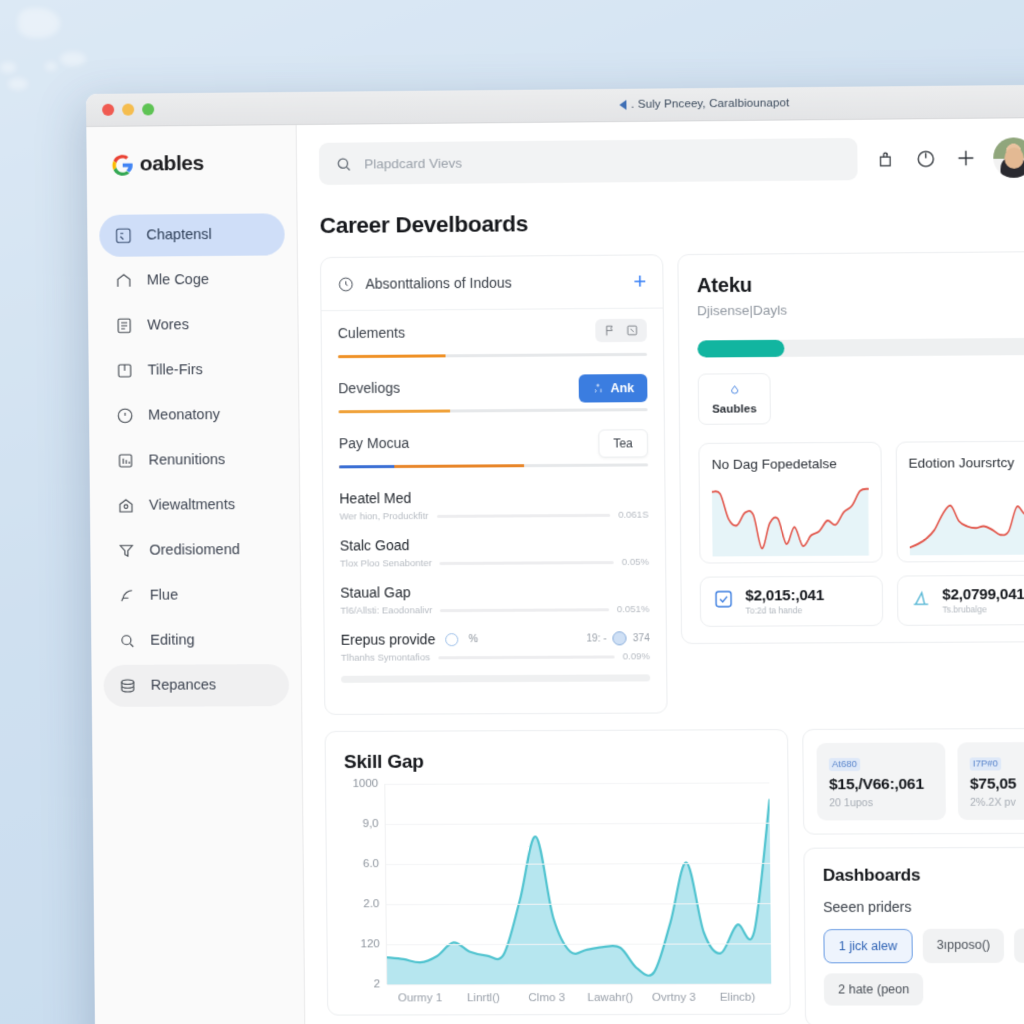 This screenshot has width=1024, height=1024. Describe the element at coordinates (196, 640) in the screenshot. I see `sidebar-item-editing: Editing` at that location.